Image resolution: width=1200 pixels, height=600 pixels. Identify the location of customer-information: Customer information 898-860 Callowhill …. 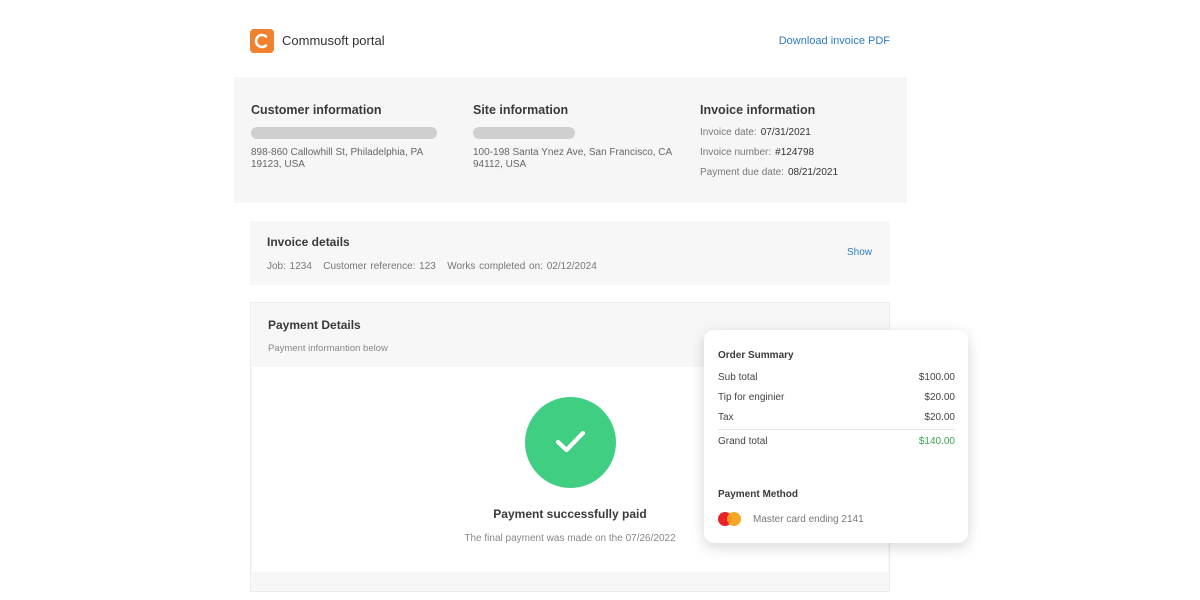
(346, 137).